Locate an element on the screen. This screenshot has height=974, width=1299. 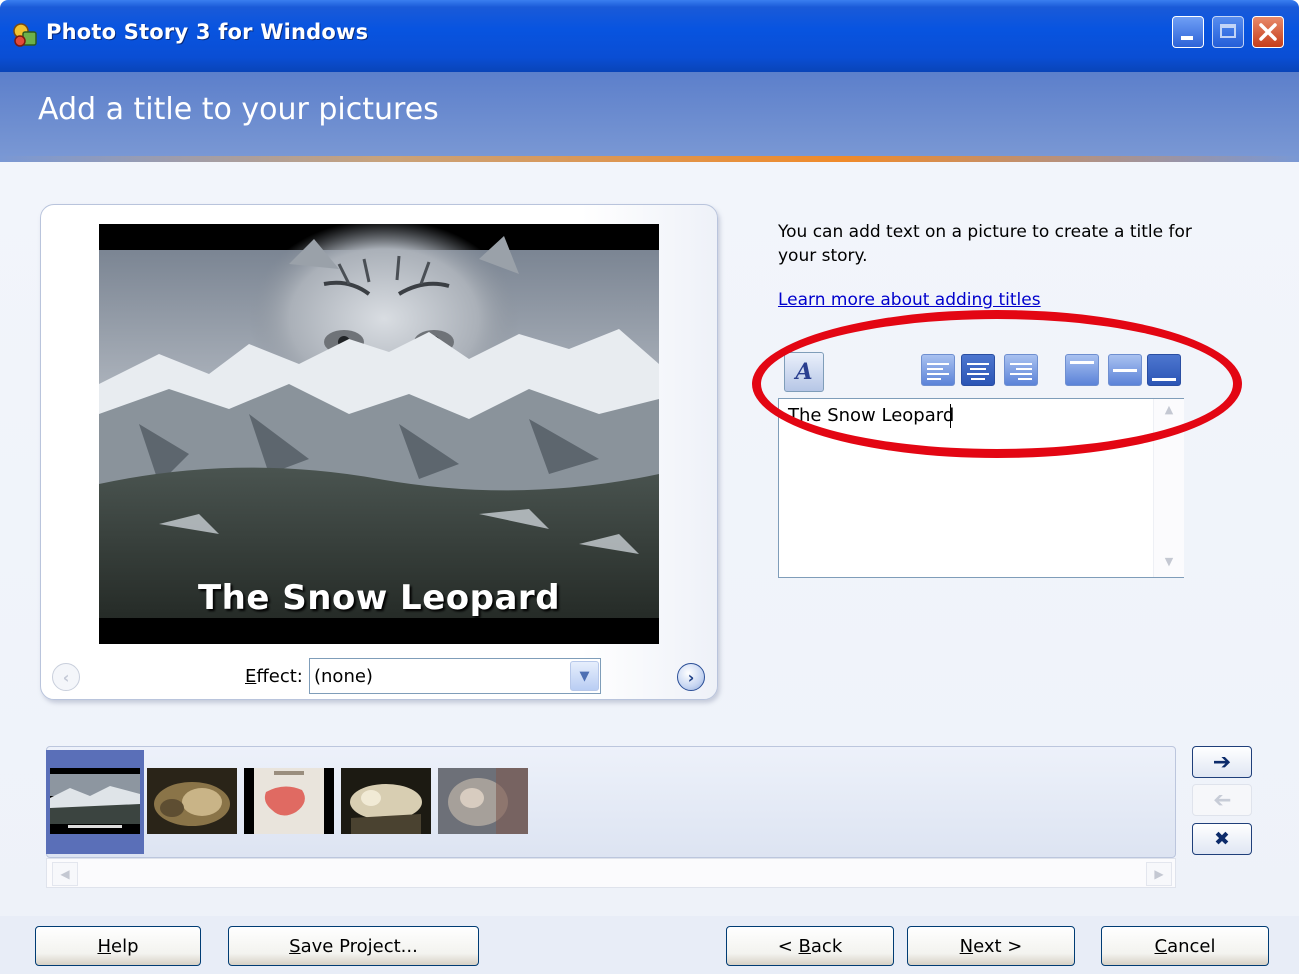
arrow-right-icon: ➔ is located at coordinates (1222, 762).